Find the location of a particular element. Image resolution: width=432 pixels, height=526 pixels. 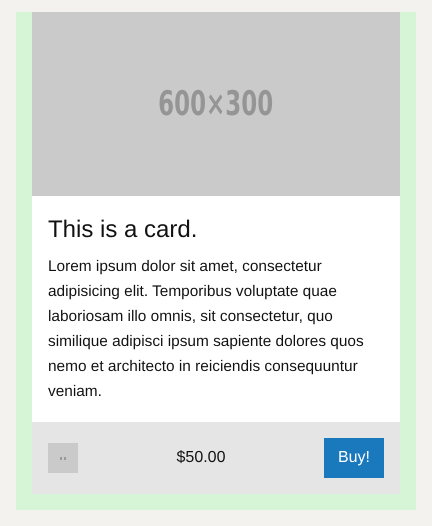

thumbnail-icon is located at coordinates (63, 458).